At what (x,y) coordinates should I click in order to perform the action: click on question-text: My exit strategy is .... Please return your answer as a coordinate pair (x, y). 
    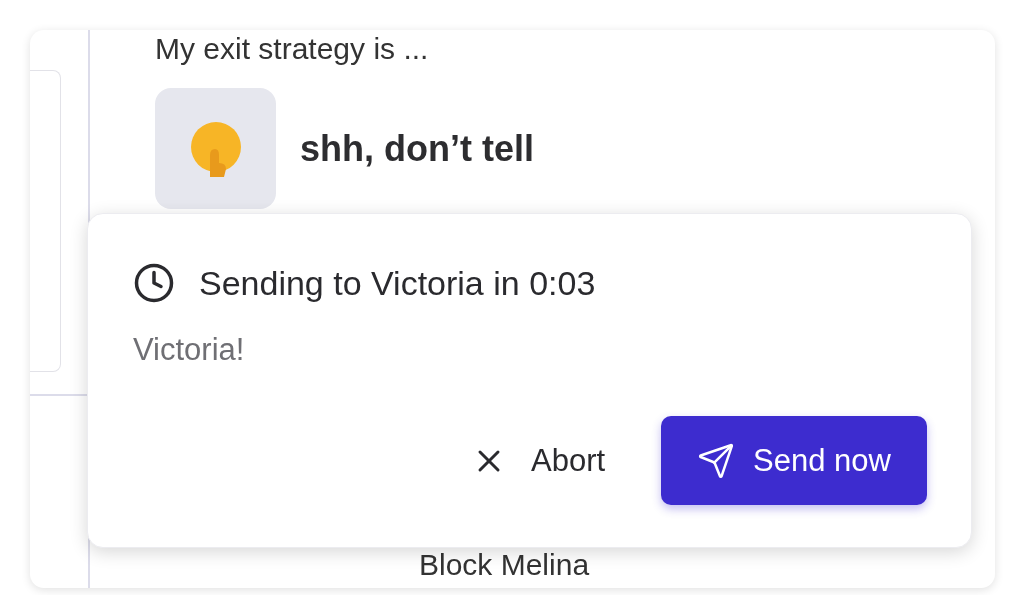
    Looking at the image, I should click on (292, 49).